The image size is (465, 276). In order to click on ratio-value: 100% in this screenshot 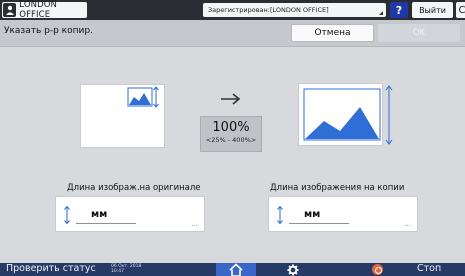, I will do `click(231, 127)`.